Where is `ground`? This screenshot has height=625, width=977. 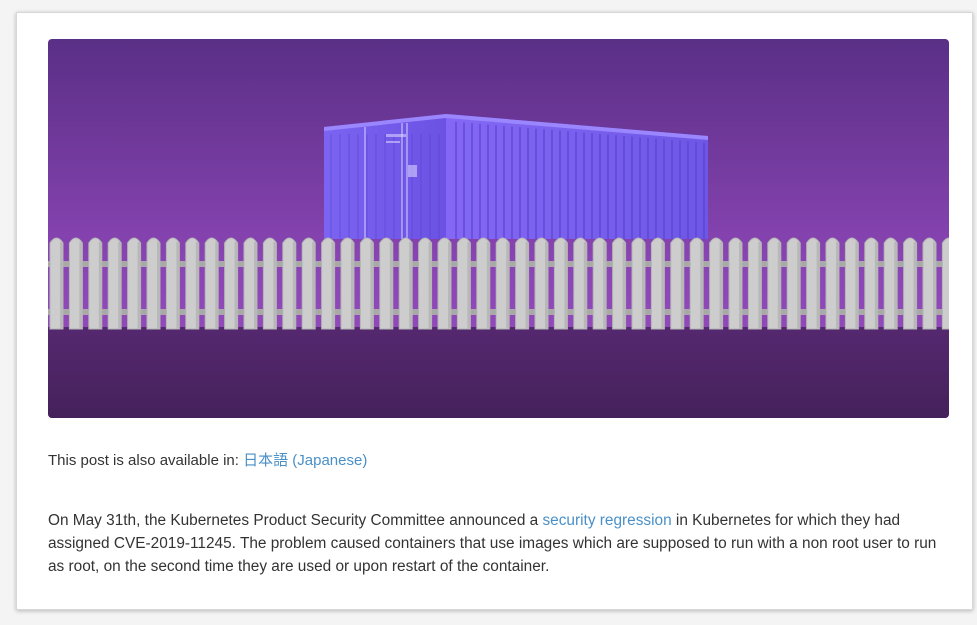
ground is located at coordinates (498, 372).